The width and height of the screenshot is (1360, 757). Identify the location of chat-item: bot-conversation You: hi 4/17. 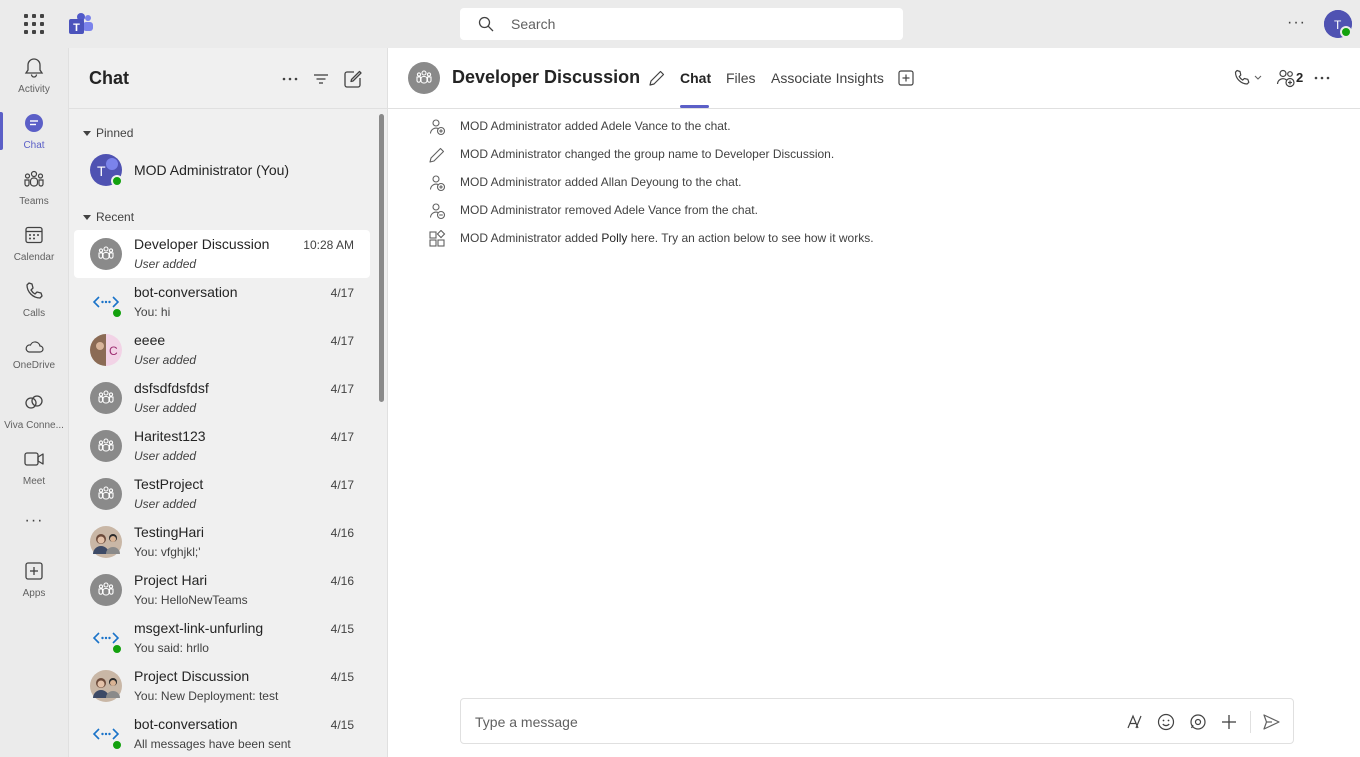
(222, 302).